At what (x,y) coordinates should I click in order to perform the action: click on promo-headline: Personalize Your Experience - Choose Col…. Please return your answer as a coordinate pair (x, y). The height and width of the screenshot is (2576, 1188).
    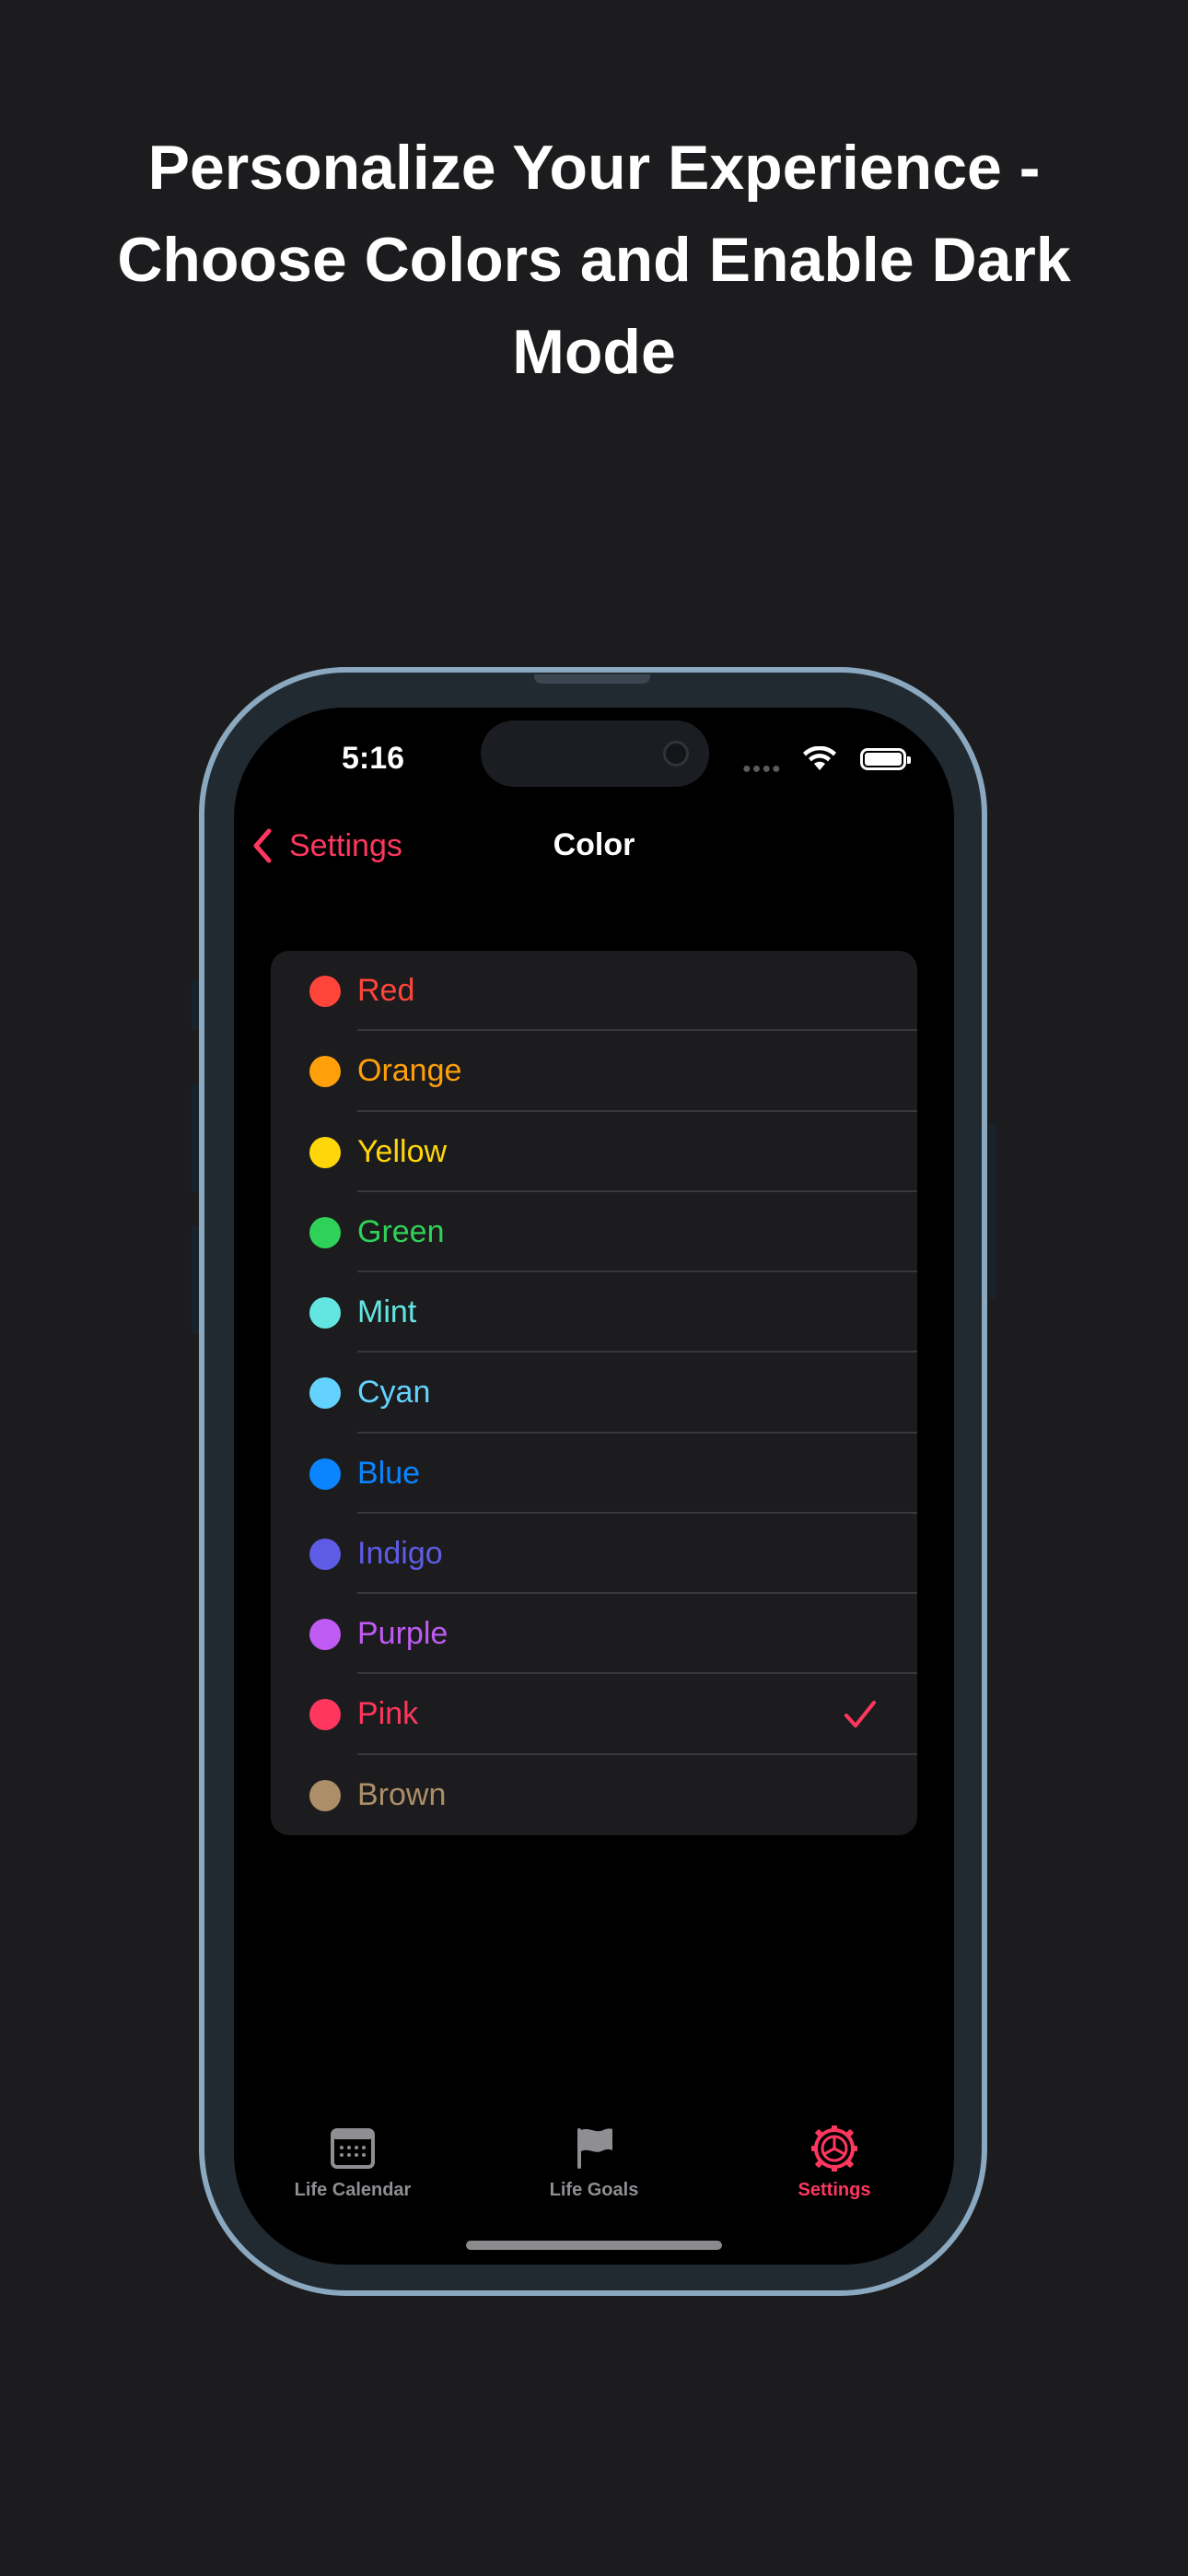
    Looking at the image, I should click on (594, 260).